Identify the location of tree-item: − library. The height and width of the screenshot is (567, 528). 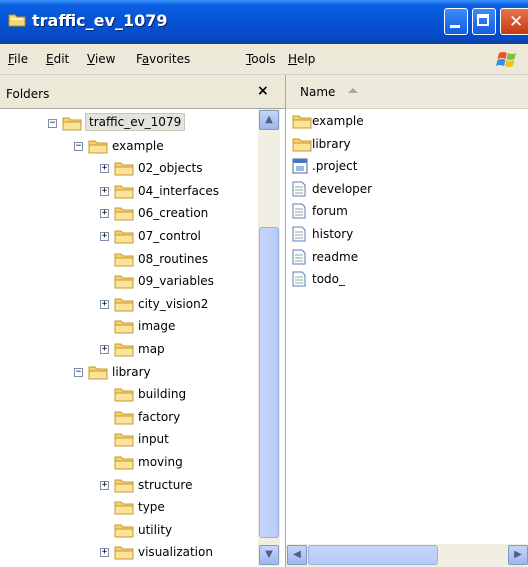
(129, 372).